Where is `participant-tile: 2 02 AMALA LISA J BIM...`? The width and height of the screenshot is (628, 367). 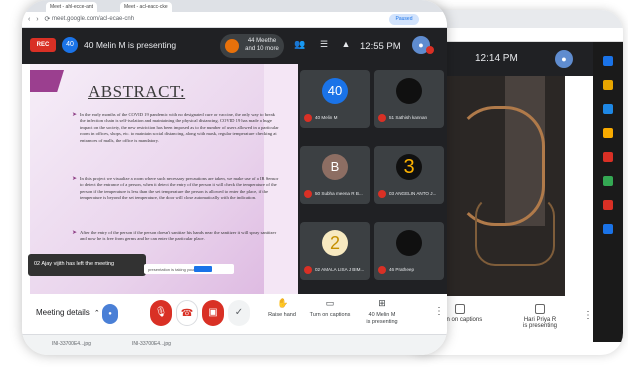
participant-tile: 2 02 AMALA LISA J BIM... is located at coordinates (335, 251).